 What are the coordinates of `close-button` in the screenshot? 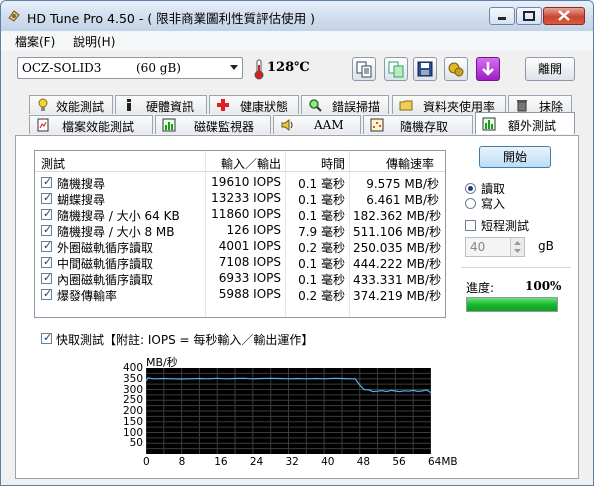 It's located at (564, 16).